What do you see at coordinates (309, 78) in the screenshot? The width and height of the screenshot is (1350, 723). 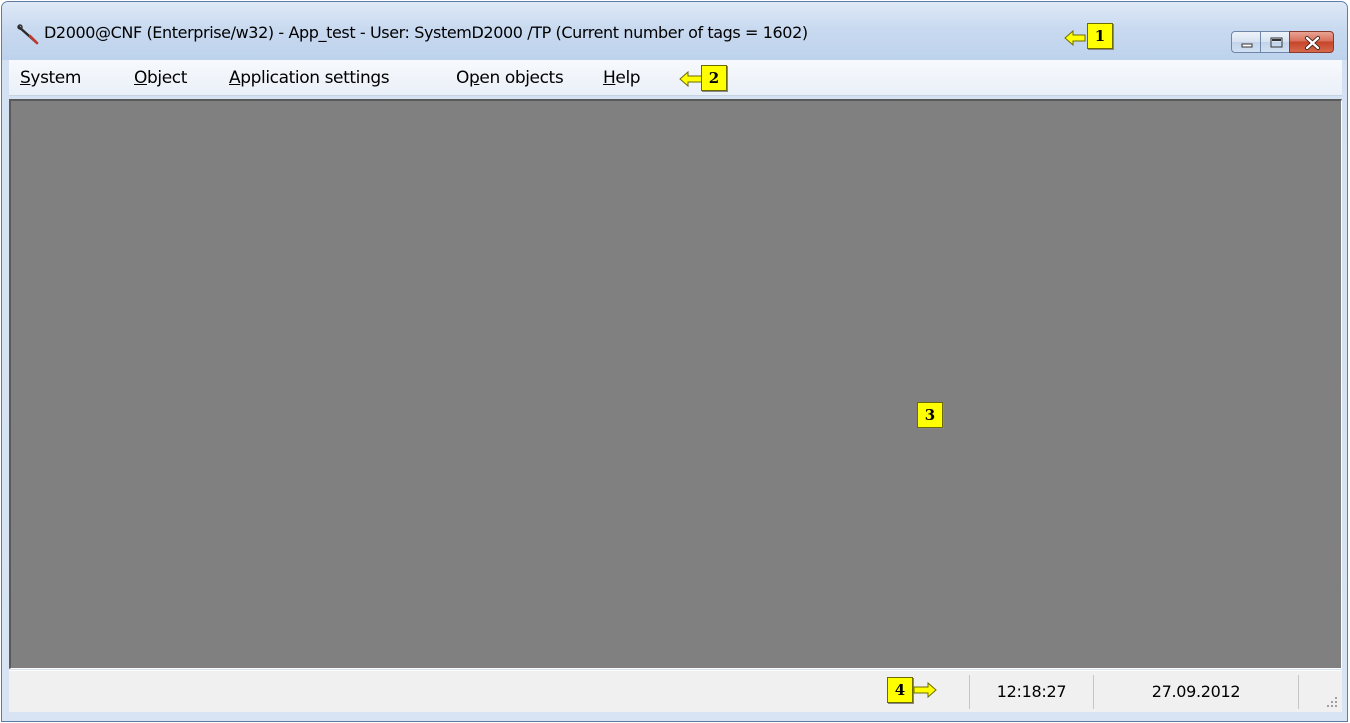 I see `menu-application-settings: Application settings` at bounding box center [309, 78].